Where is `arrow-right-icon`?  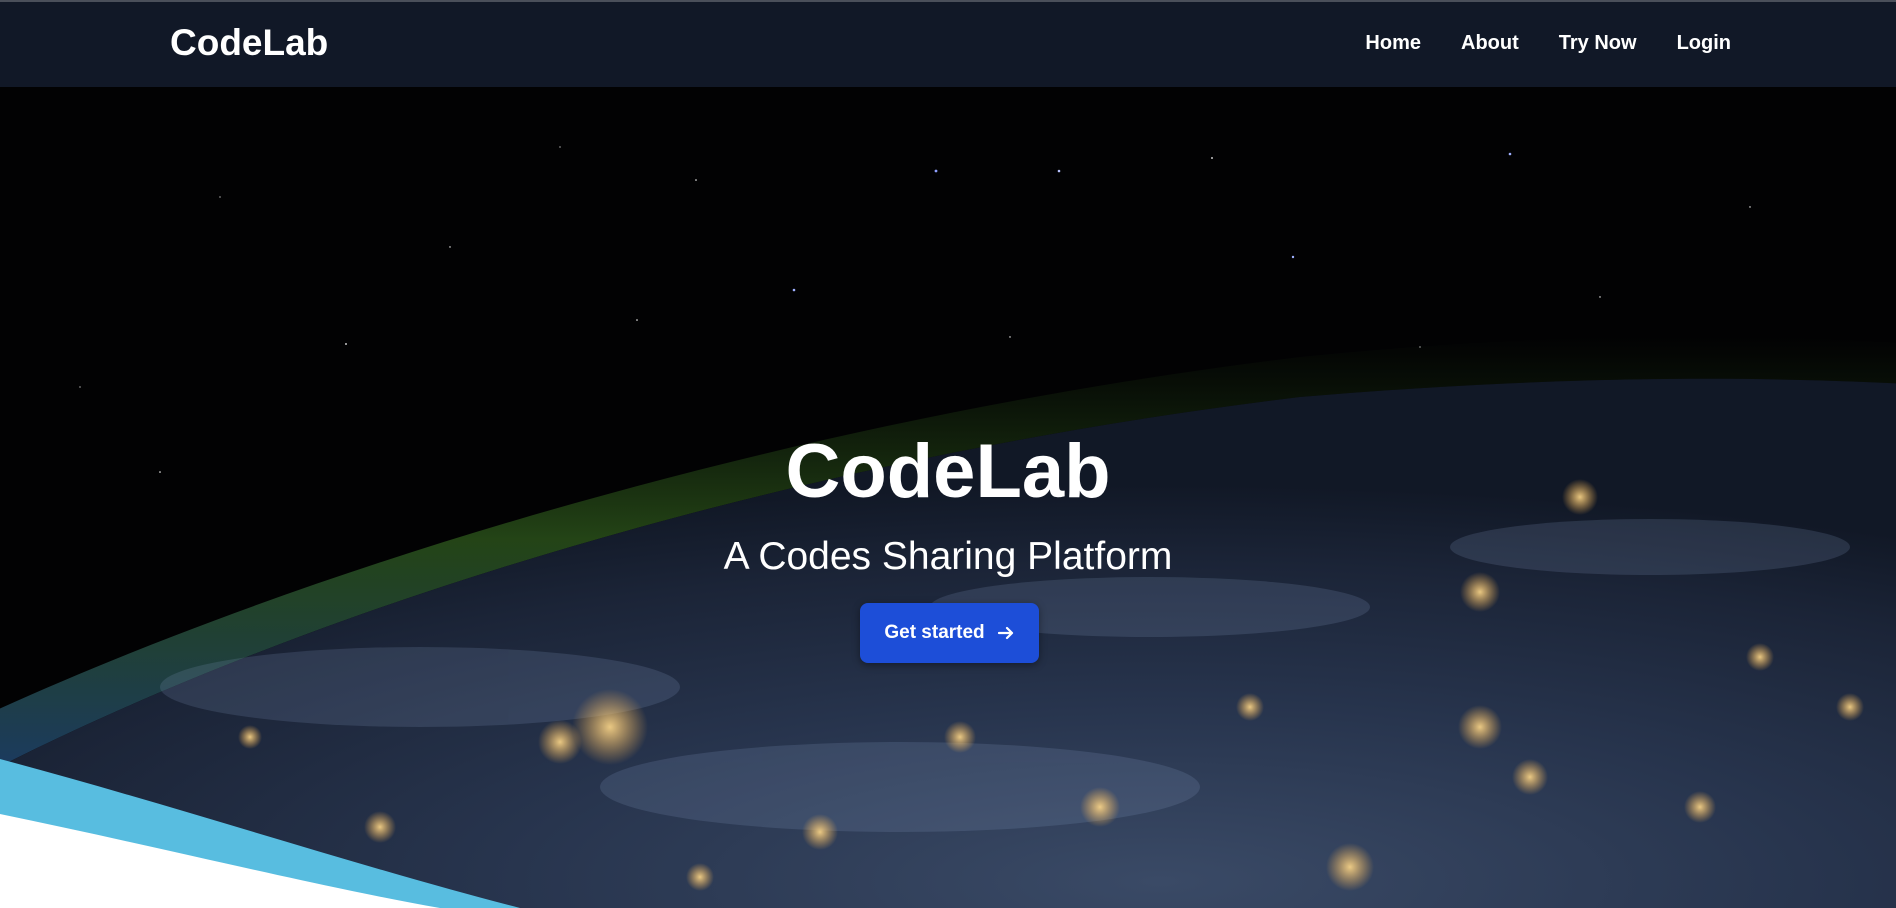 arrow-right-icon is located at coordinates (1005, 633).